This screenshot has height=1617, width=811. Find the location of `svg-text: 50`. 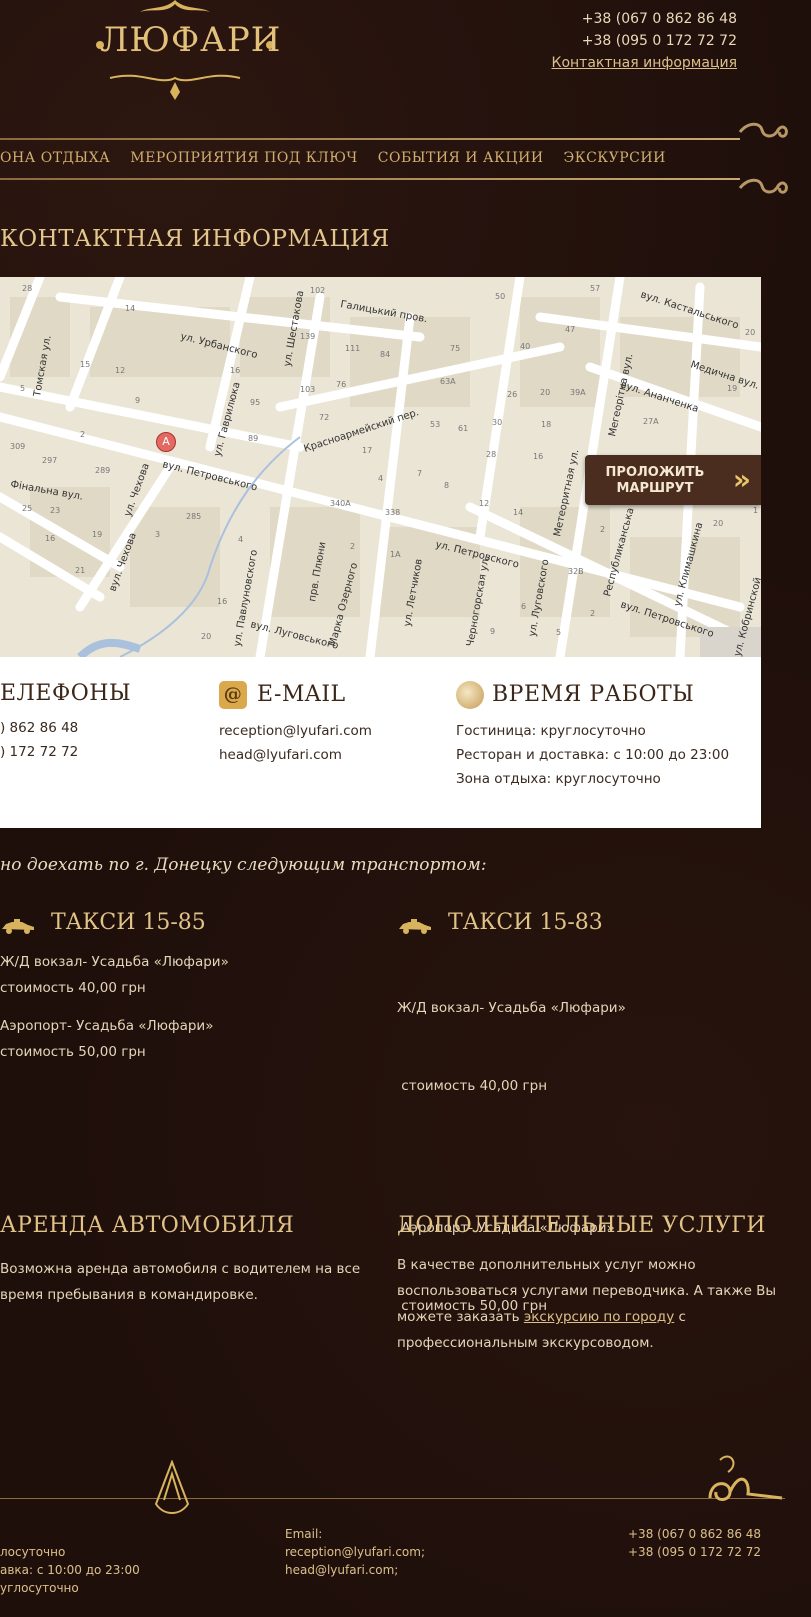

svg-text: 50 is located at coordinates (500, 296).